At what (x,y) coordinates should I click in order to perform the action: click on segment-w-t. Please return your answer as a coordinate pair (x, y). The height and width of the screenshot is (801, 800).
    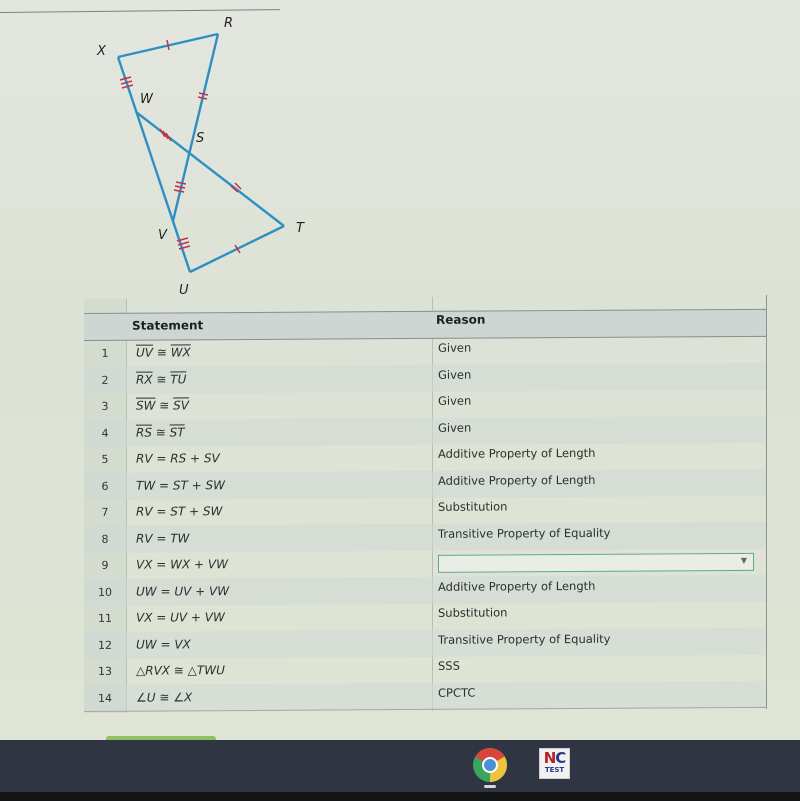
    Looking at the image, I should click on (210, 169).